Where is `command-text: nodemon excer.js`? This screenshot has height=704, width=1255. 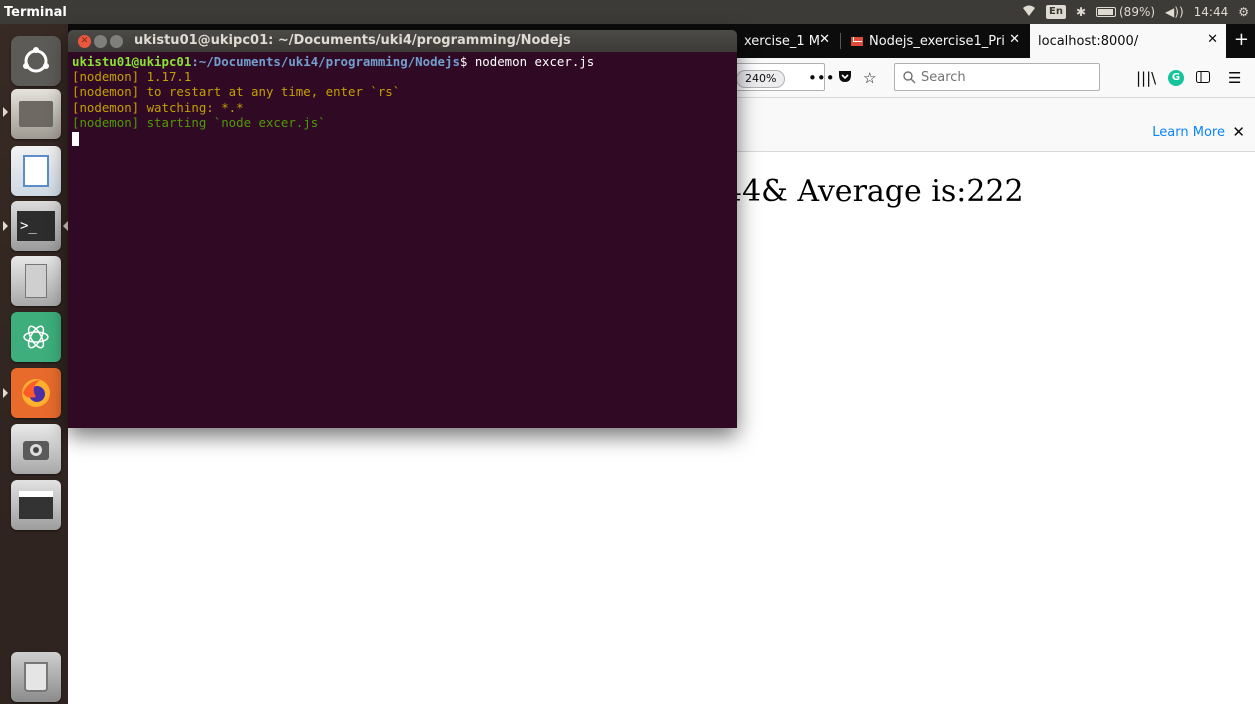
command-text: nodemon excer.js is located at coordinates (534, 61).